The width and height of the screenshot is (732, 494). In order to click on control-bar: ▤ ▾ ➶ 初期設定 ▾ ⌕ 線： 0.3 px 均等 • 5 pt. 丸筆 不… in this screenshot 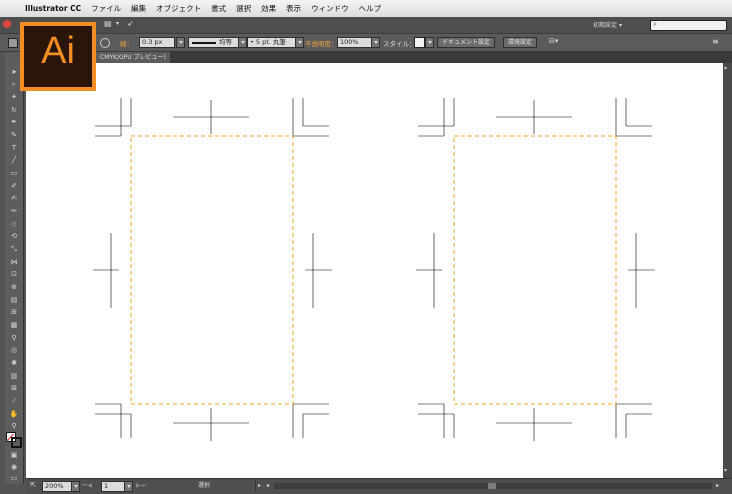, I will do `click(366, 34)`.